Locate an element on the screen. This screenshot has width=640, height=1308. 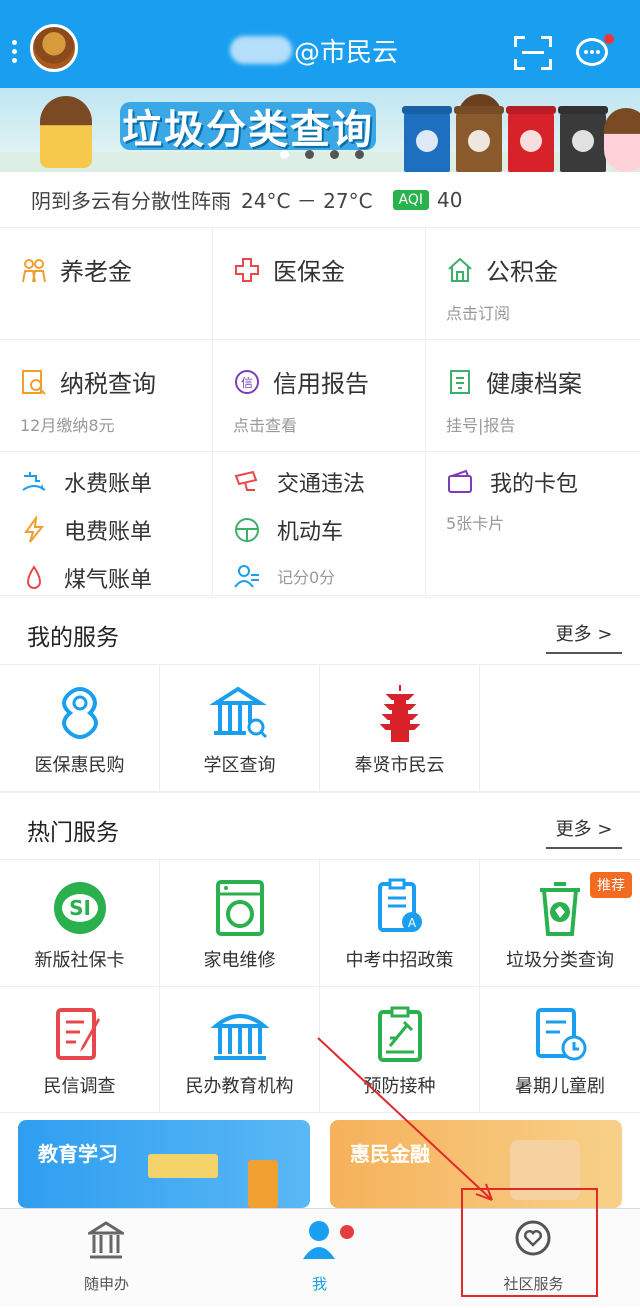
wallet-tile: 我的卡包 5张卡片 is located at coordinates (533, 524).